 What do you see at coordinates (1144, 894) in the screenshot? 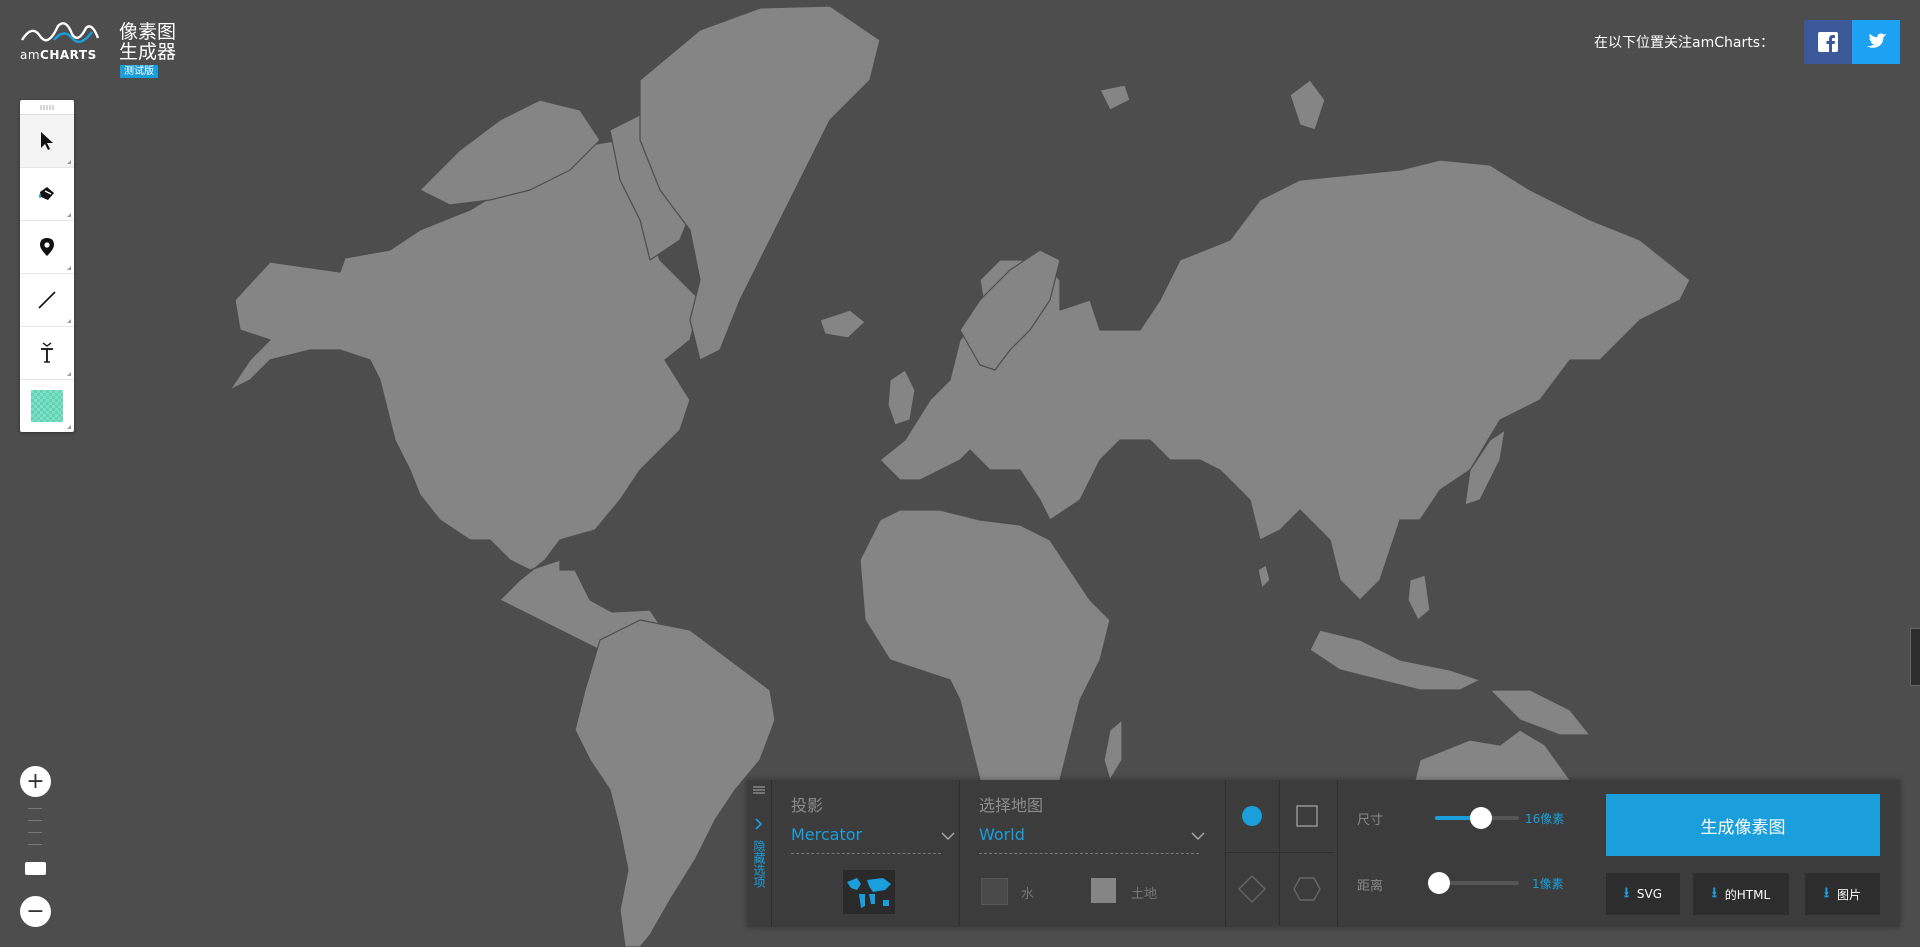
I see `land-label: 土地` at bounding box center [1144, 894].